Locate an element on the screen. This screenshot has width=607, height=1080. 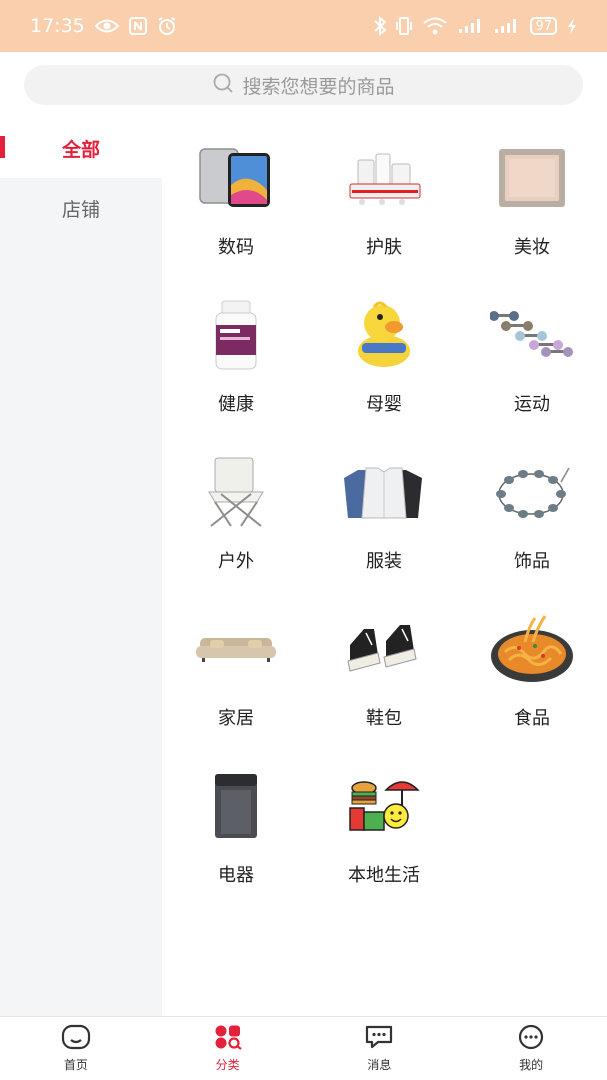
category-item-appliances: 电器 is located at coordinates (236, 824).